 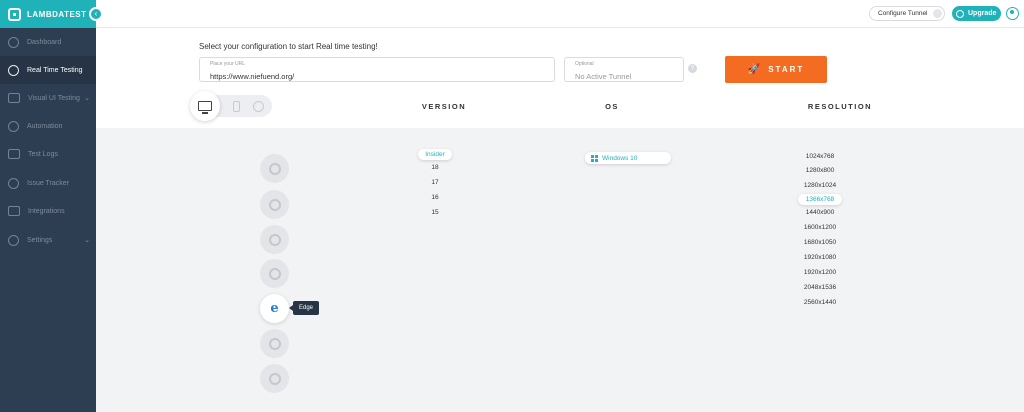 I want to click on windows-icon, so click(x=594, y=158).